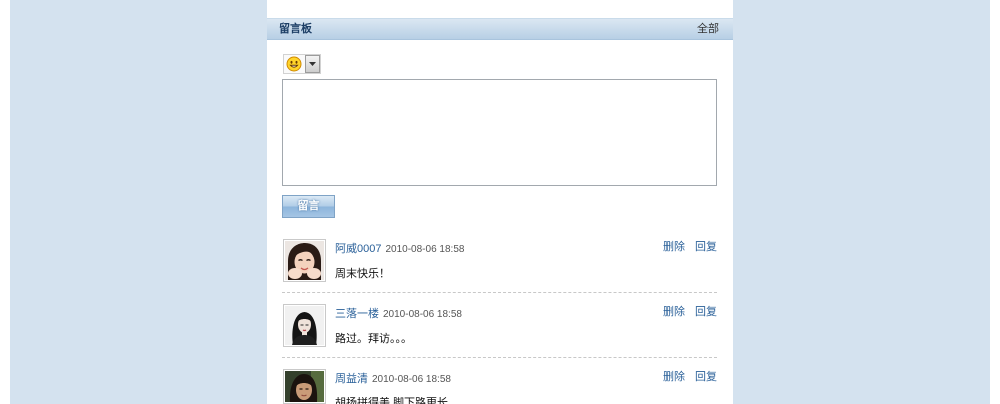 The height and width of the screenshot is (404, 1000). I want to click on emoji-picker, so click(302, 64).